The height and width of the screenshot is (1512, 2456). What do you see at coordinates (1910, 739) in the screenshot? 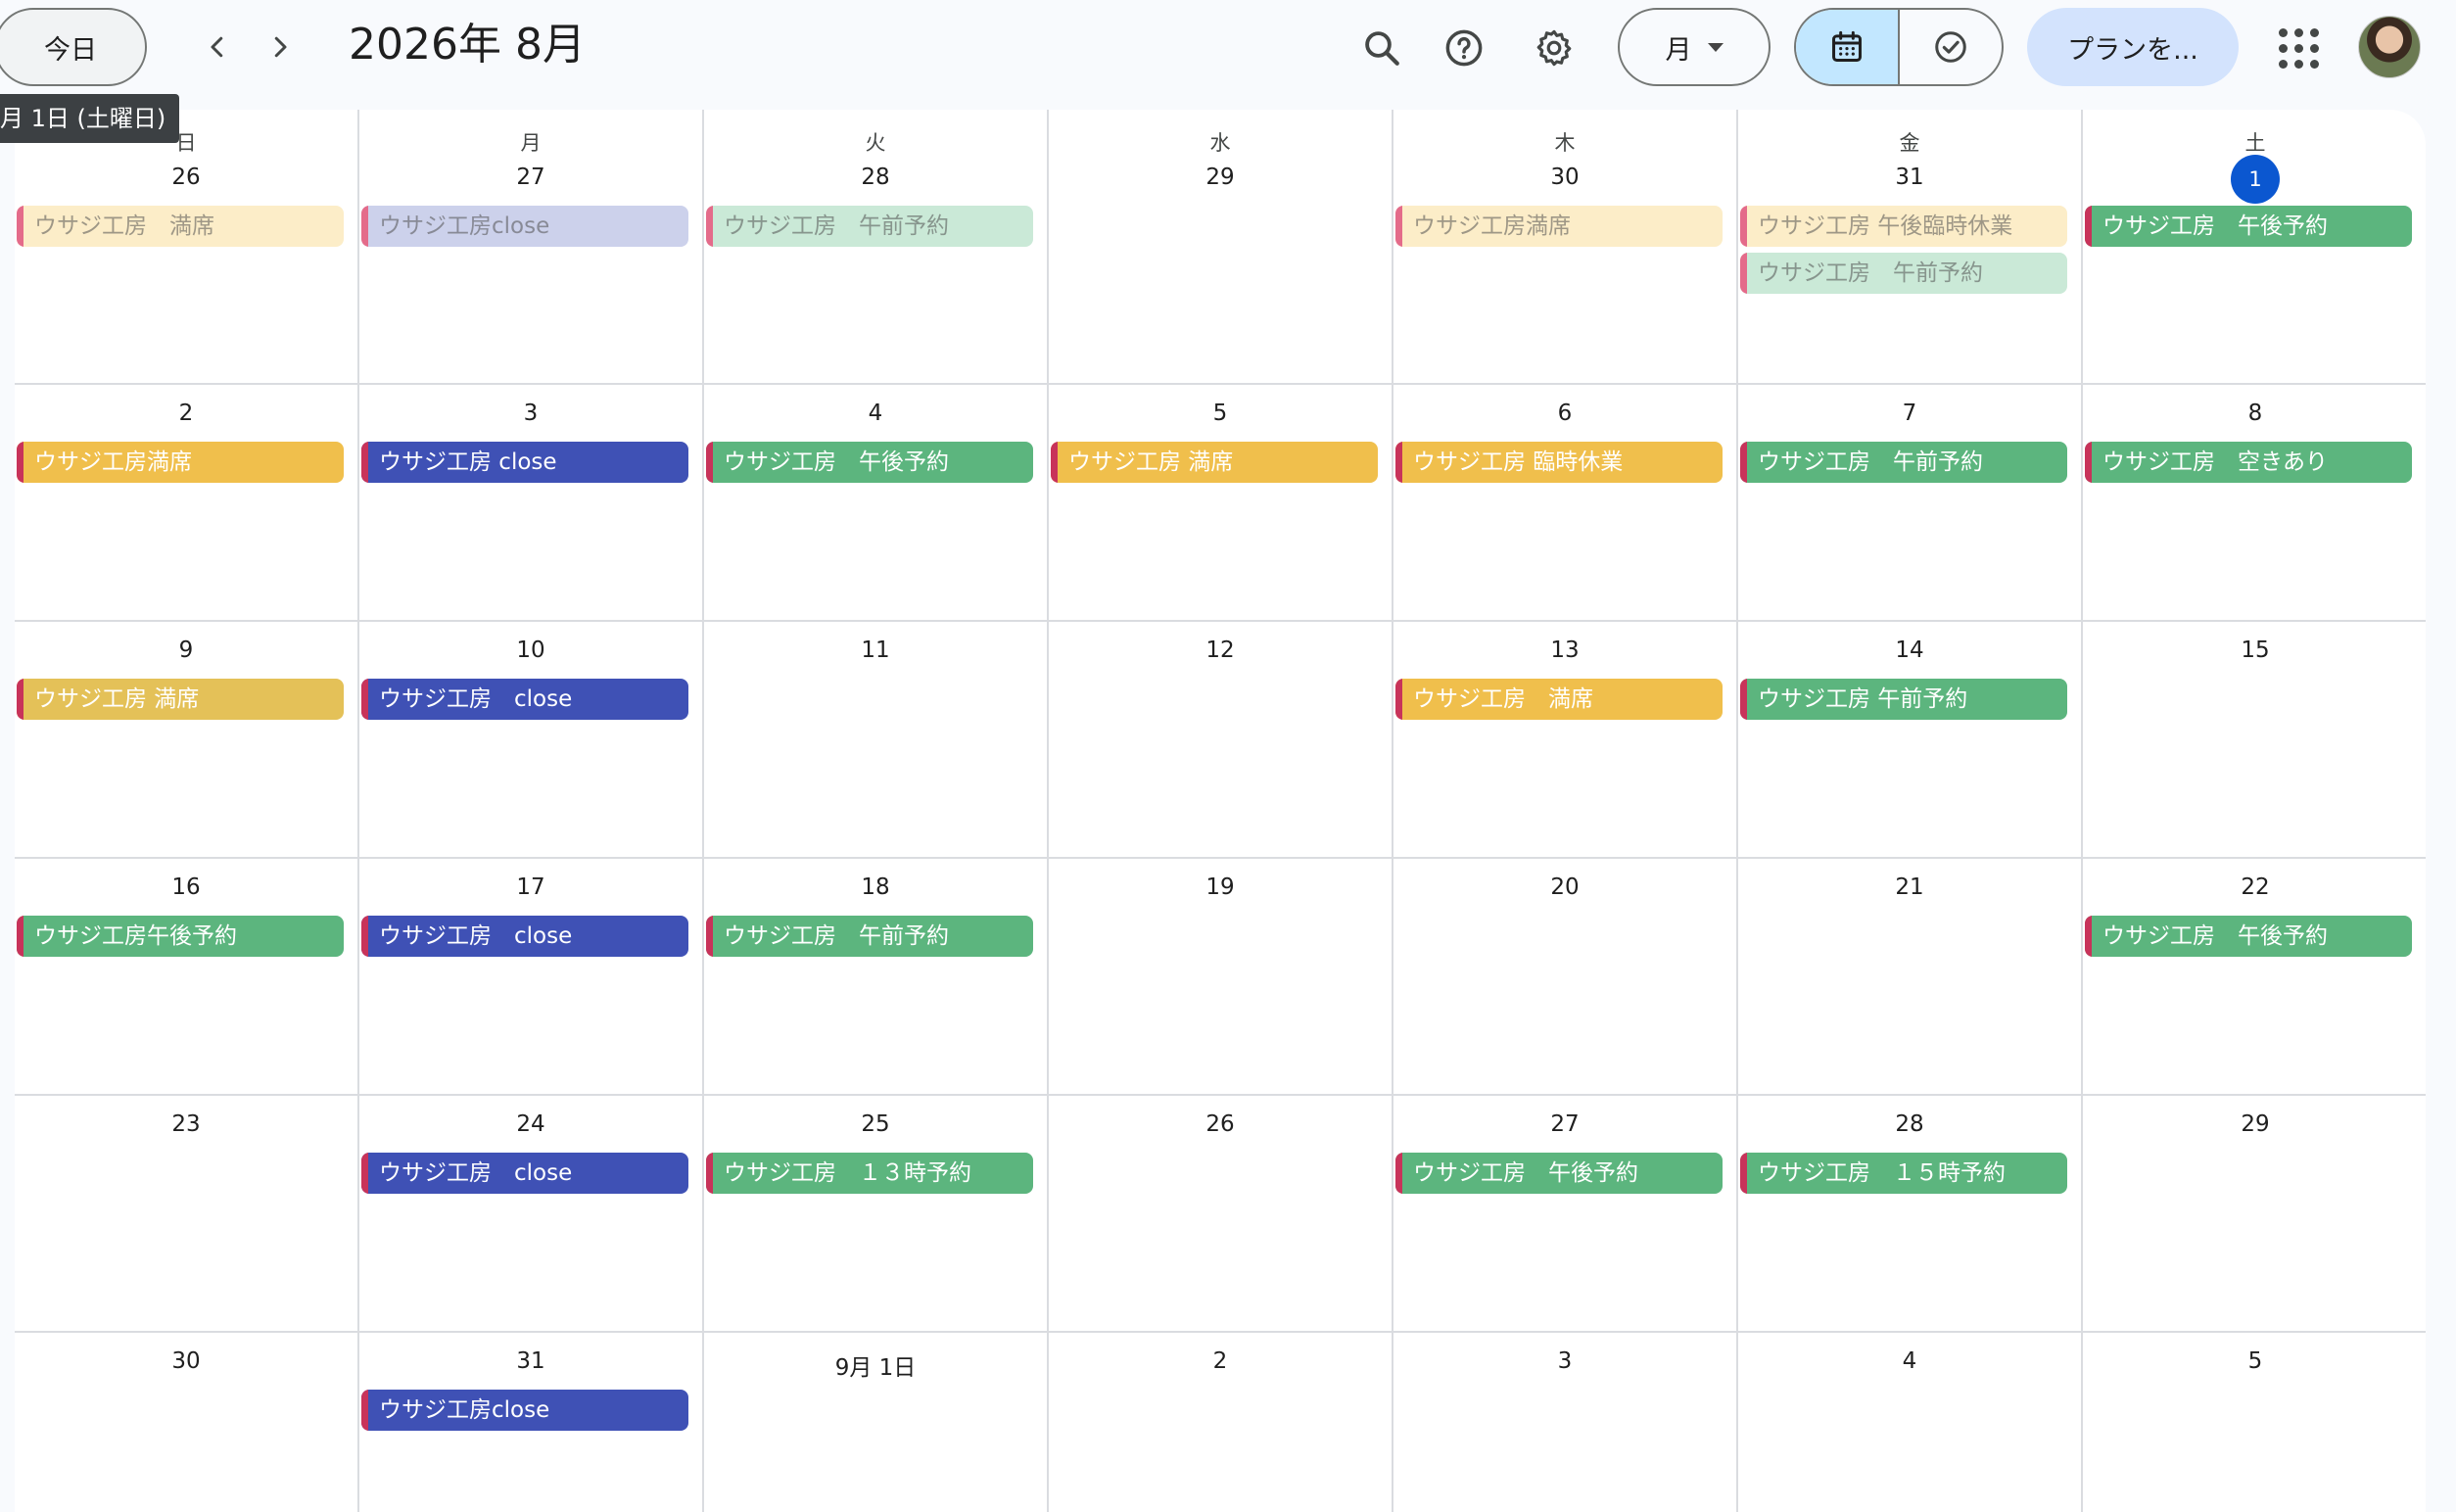
I see `day-cell: 14 ウサジ工房 午前予約` at bounding box center [1910, 739].